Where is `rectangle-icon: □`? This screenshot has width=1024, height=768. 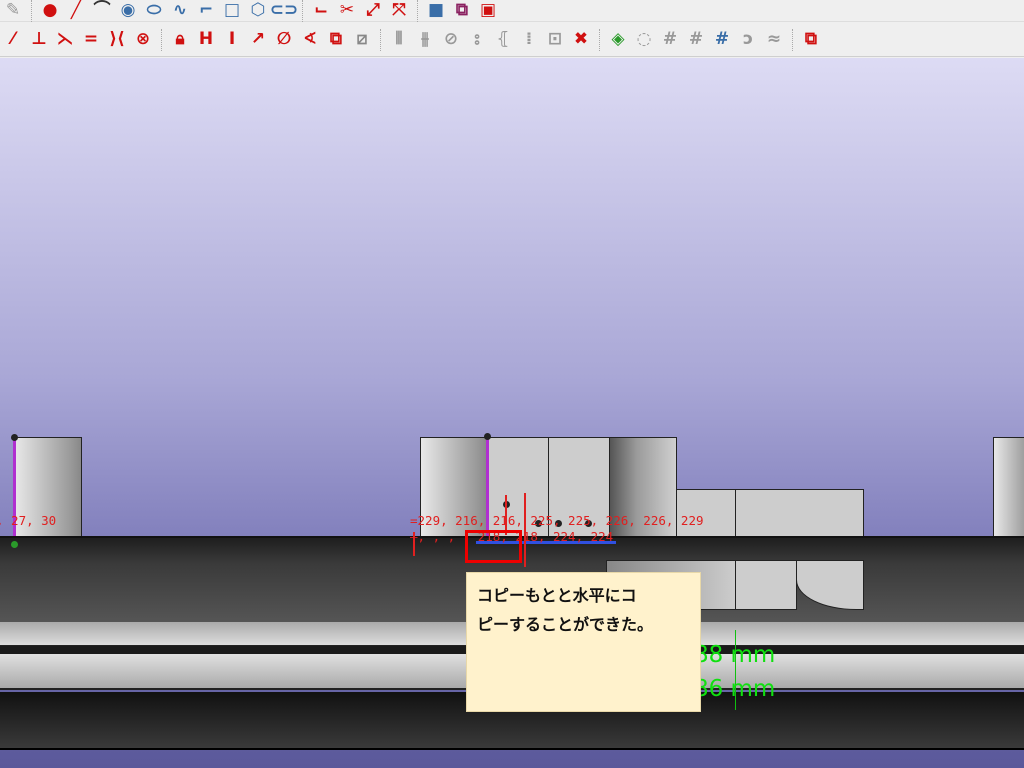 rectangle-icon: □ is located at coordinates (232, 11).